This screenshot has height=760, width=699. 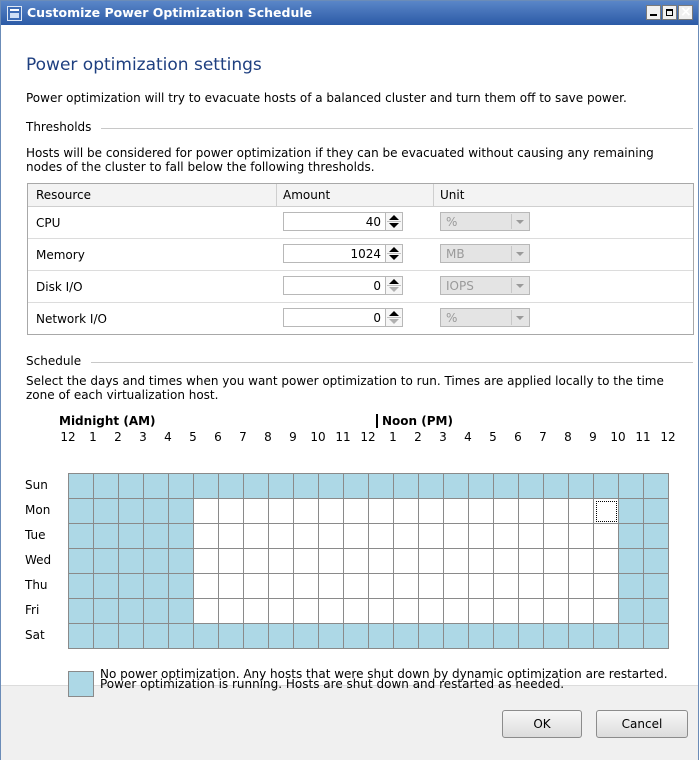 What do you see at coordinates (306, 195) in the screenshot?
I see `column-header-amount: Amount` at bounding box center [306, 195].